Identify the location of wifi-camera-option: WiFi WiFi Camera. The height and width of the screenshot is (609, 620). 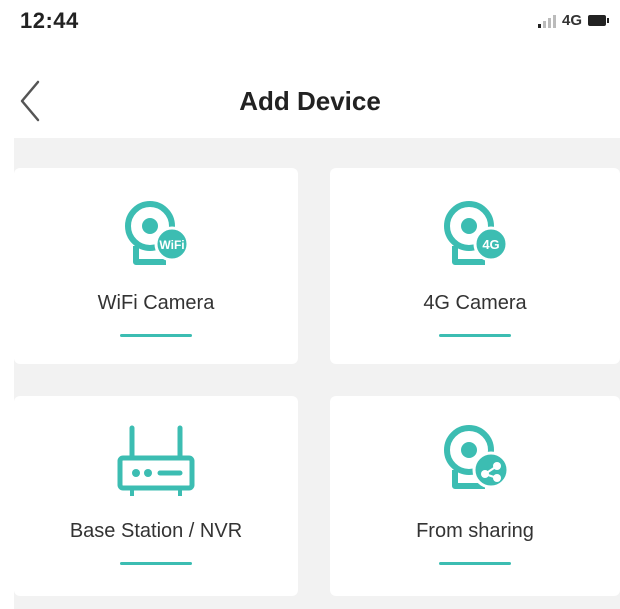
(156, 266).